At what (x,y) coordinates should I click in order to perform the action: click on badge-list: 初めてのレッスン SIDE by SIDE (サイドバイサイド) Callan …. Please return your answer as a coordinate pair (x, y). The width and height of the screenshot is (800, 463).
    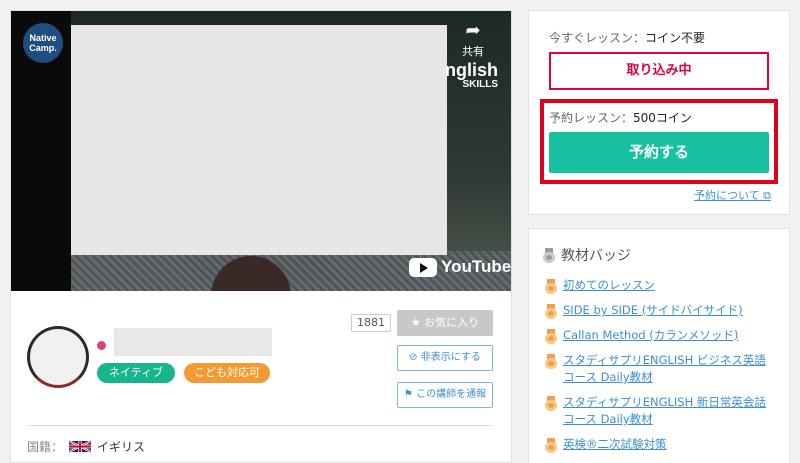
    Looking at the image, I should click on (661, 369).